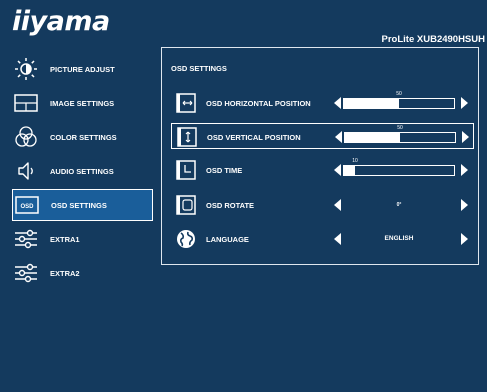 The height and width of the screenshot is (392, 487). What do you see at coordinates (322, 103) in the screenshot?
I see `osd-horizontal-position-row: OSD HORIZONTAL POSITION 50` at bounding box center [322, 103].